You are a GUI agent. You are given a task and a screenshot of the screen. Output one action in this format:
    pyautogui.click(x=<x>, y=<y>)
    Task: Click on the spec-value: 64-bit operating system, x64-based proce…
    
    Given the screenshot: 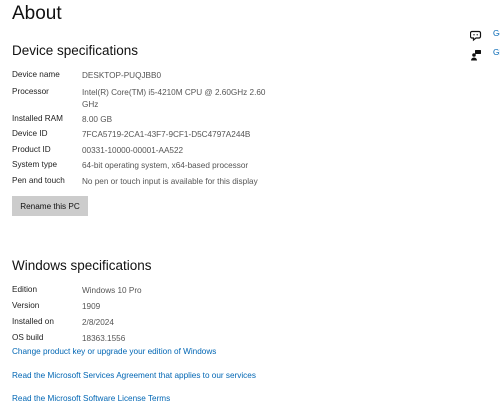 What is the action you would take?
    pyautogui.click(x=165, y=165)
    